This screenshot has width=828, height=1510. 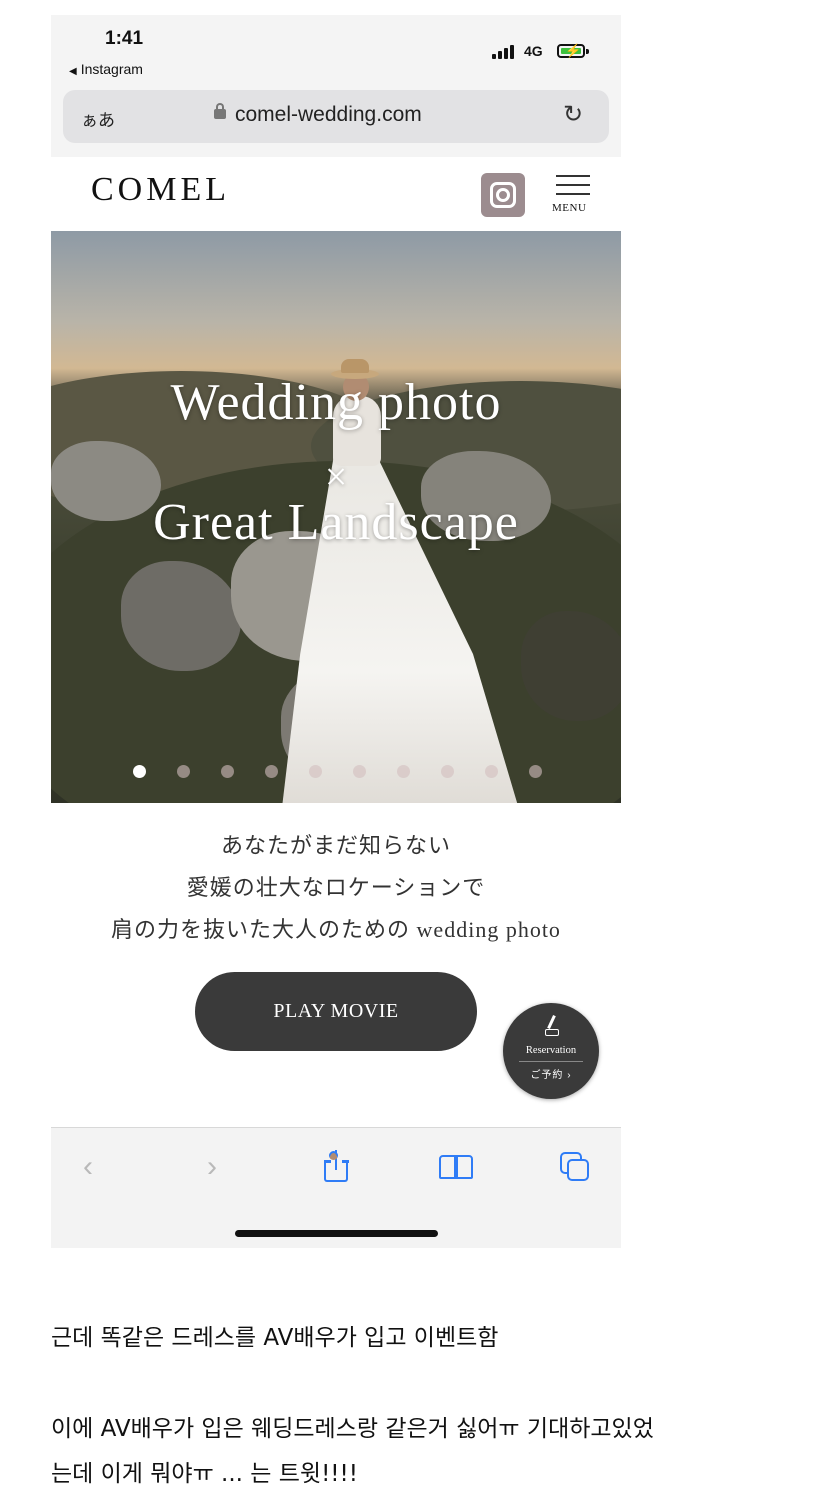 What do you see at coordinates (576, 1168) in the screenshot?
I see `tabs-icon` at bounding box center [576, 1168].